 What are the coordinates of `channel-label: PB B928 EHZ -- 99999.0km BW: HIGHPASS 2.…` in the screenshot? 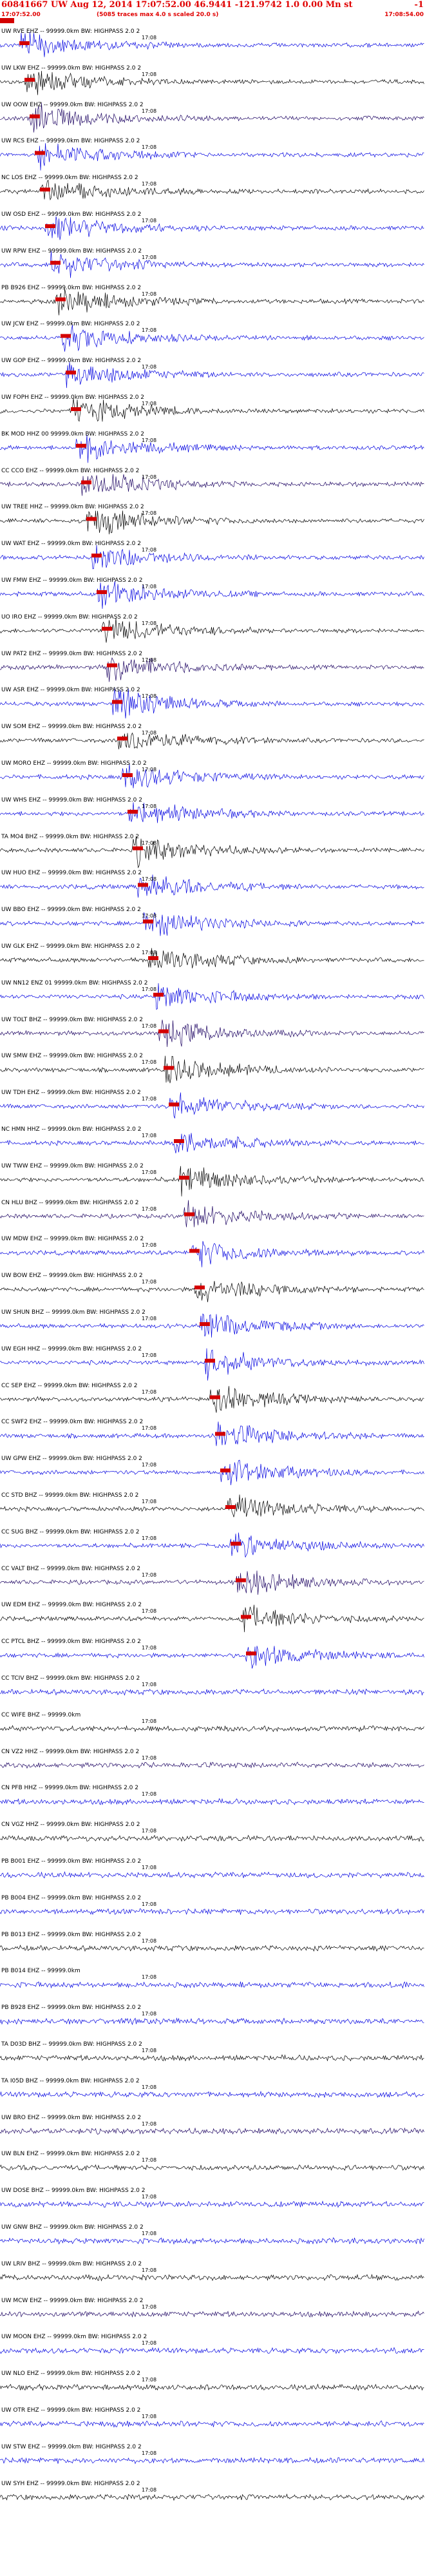 It's located at (71, 2008).